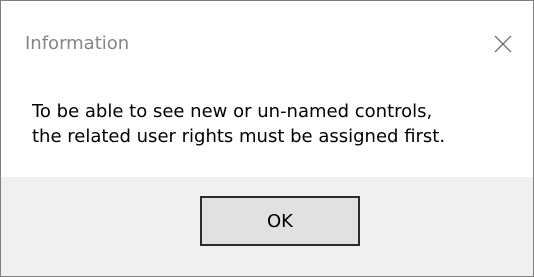 The image size is (534, 277). Describe the element at coordinates (280, 221) in the screenshot. I see `ok-button: OK` at that location.